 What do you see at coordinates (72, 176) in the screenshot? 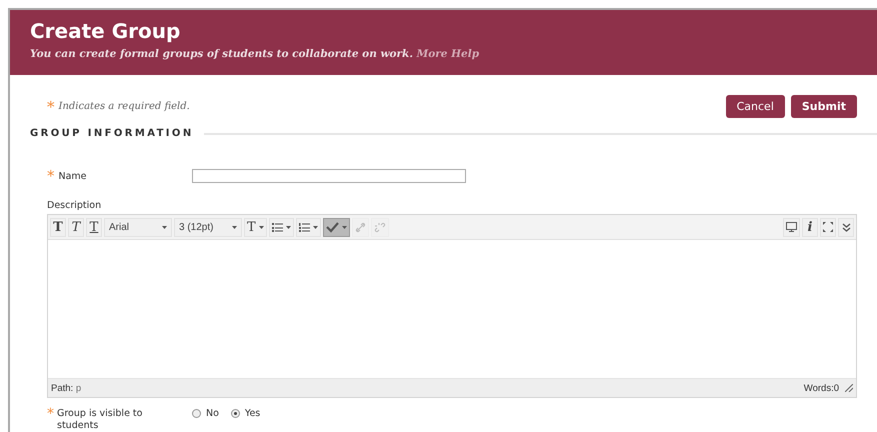
I see `field-label: Name` at bounding box center [72, 176].